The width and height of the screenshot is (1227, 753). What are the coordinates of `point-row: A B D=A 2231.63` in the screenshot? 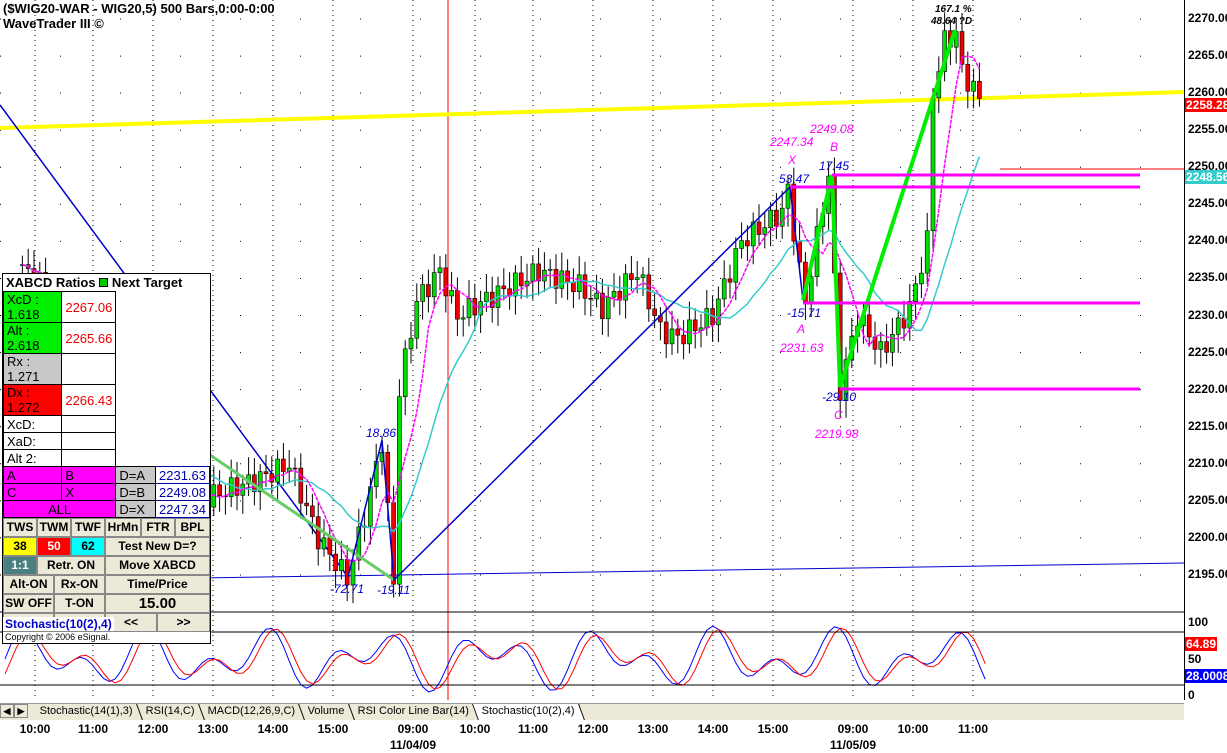 It's located at (106, 475).